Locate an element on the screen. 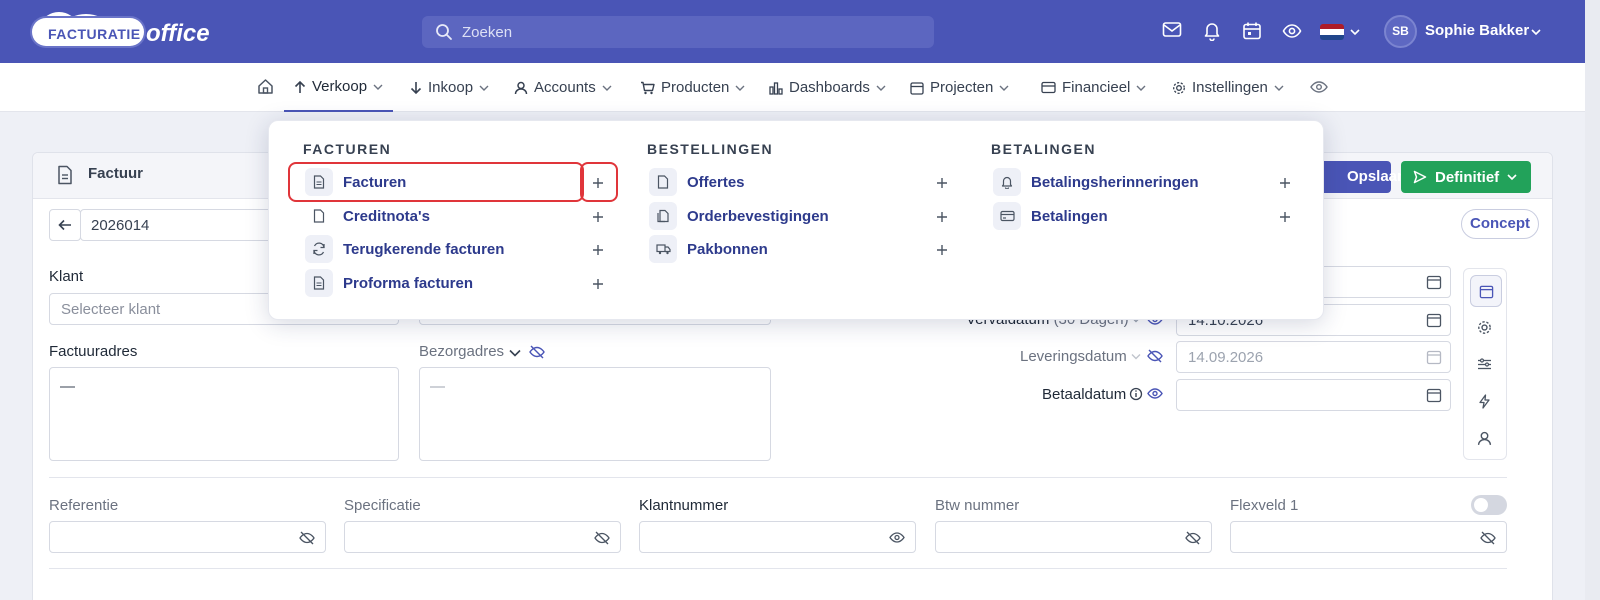  add-creditnota-icon is located at coordinates (598, 217).